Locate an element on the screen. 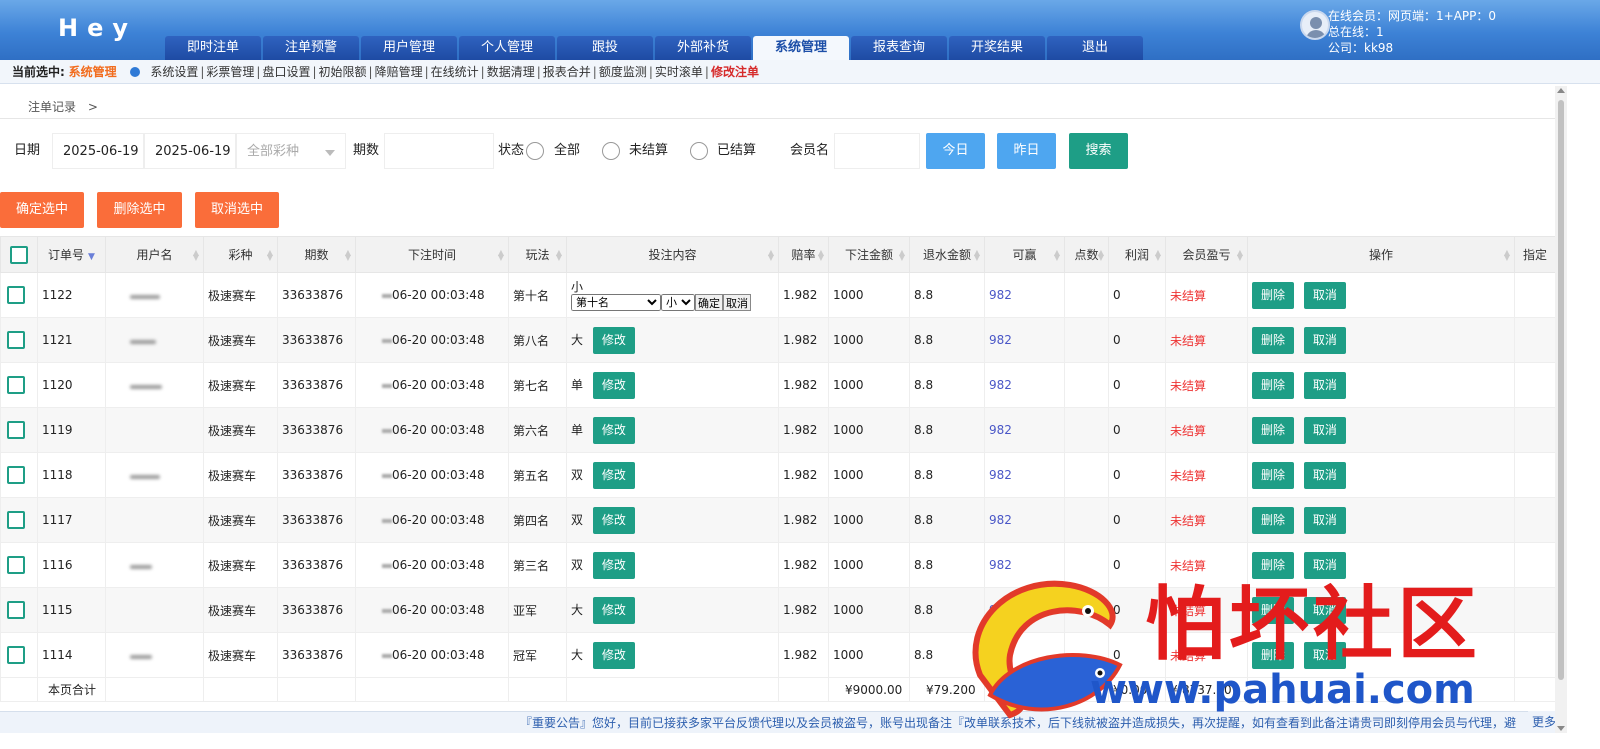 The image size is (1600, 749). nav-tab: 跟投 is located at coordinates (605, 48).